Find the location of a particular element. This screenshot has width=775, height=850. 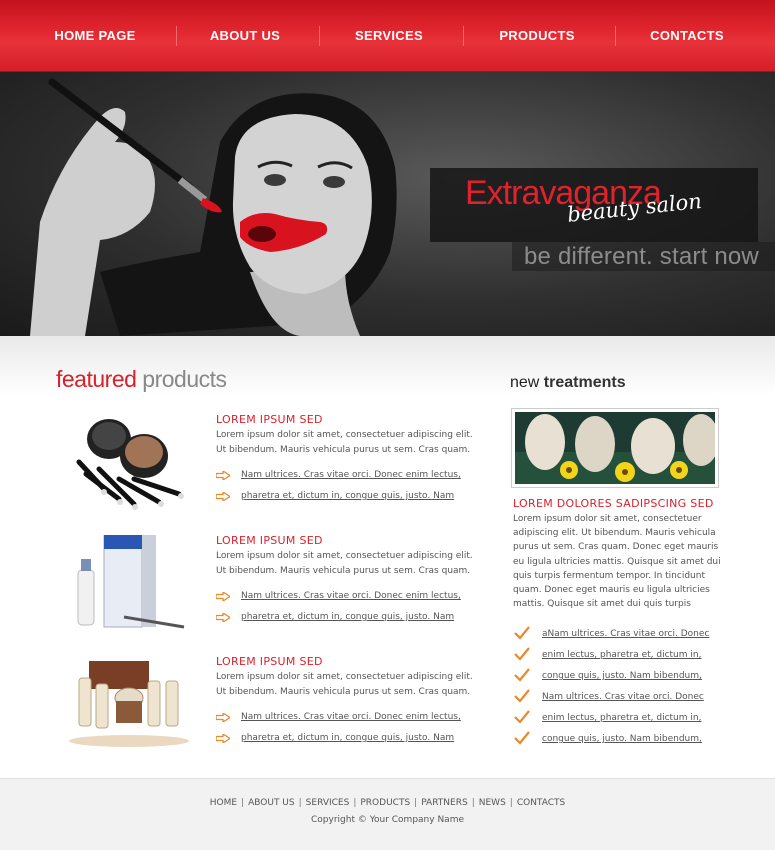

footer-link-services: SERVICES is located at coordinates (328, 803).